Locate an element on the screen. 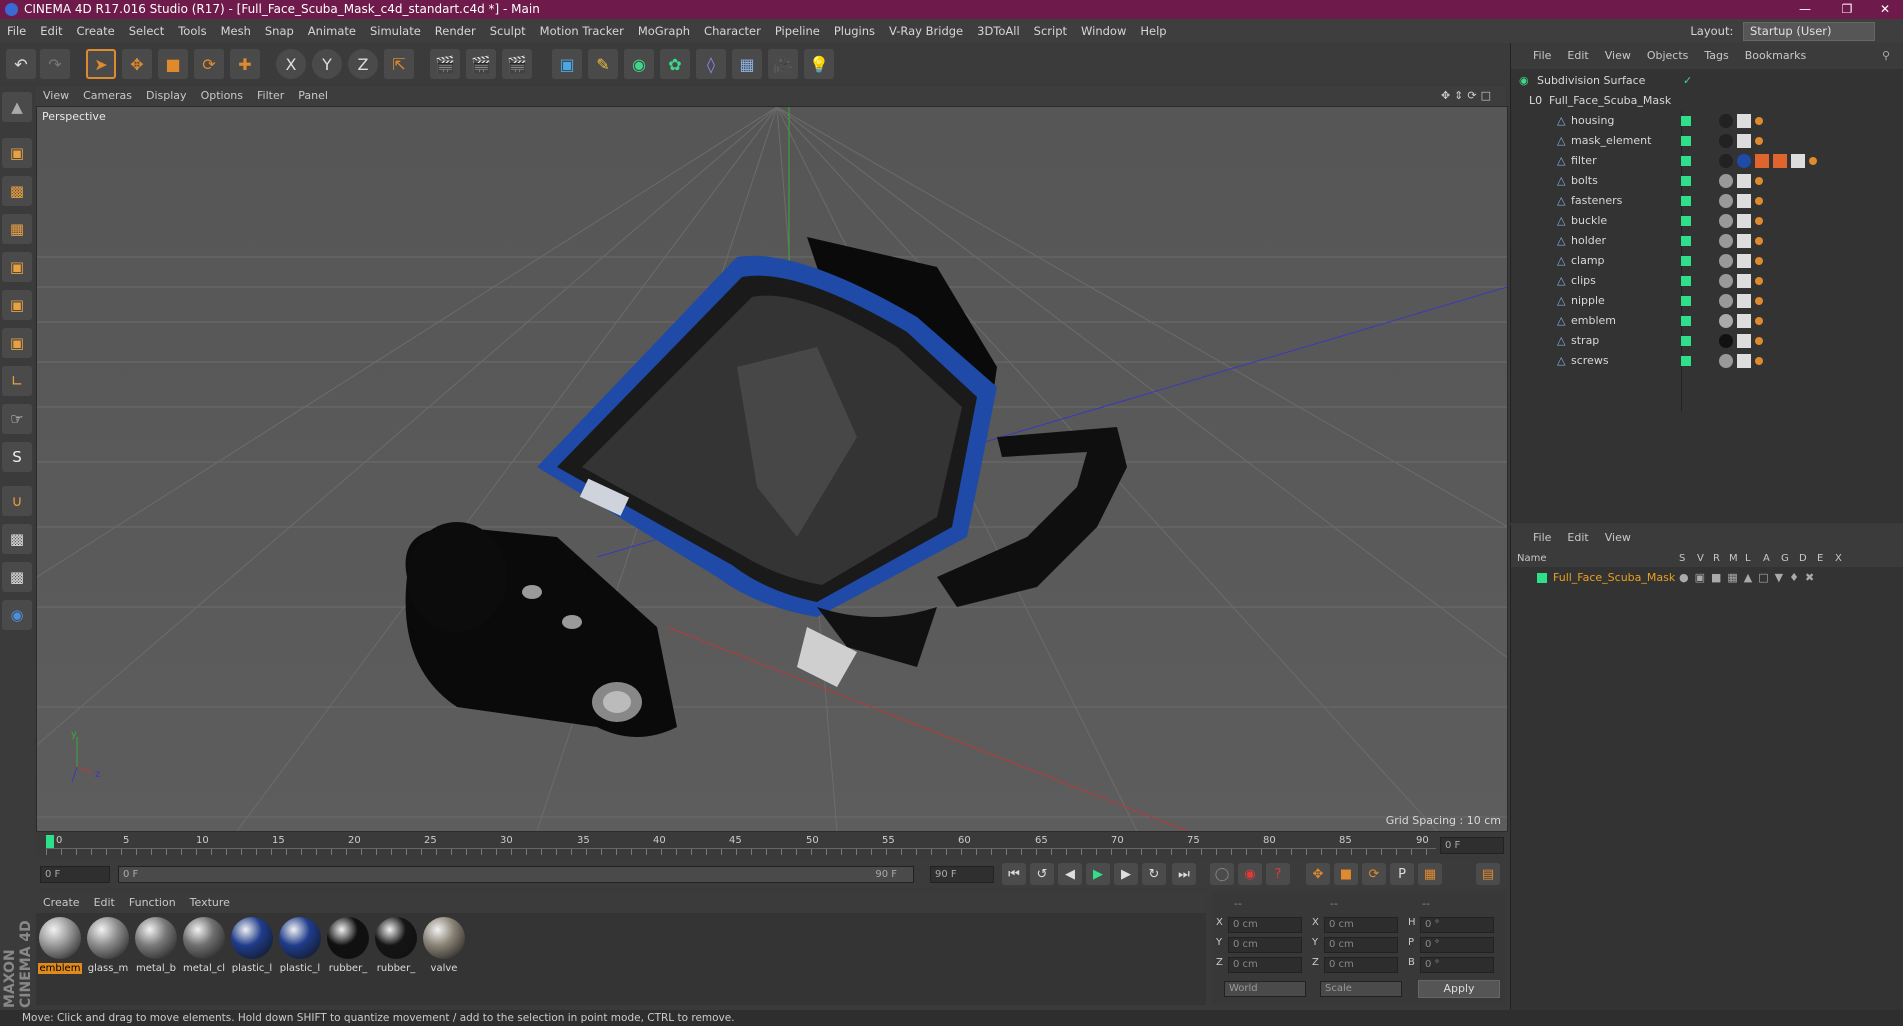  current-frame-field: 0 F is located at coordinates (1472, 845).